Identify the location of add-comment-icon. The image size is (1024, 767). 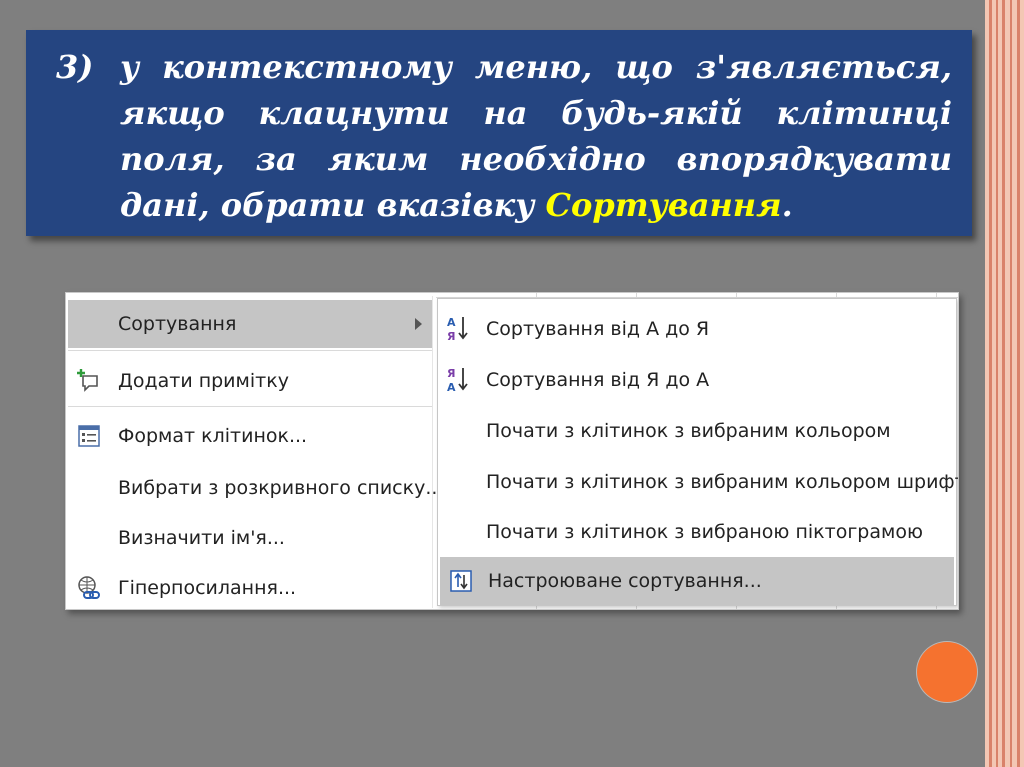
(89, 381).